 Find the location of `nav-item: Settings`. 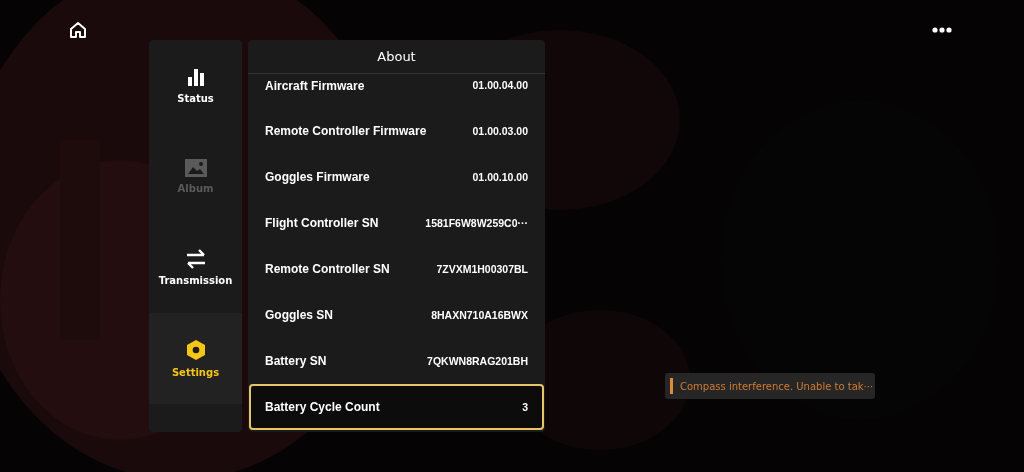

nav-item: Settings is located at coordinates (195, 358).